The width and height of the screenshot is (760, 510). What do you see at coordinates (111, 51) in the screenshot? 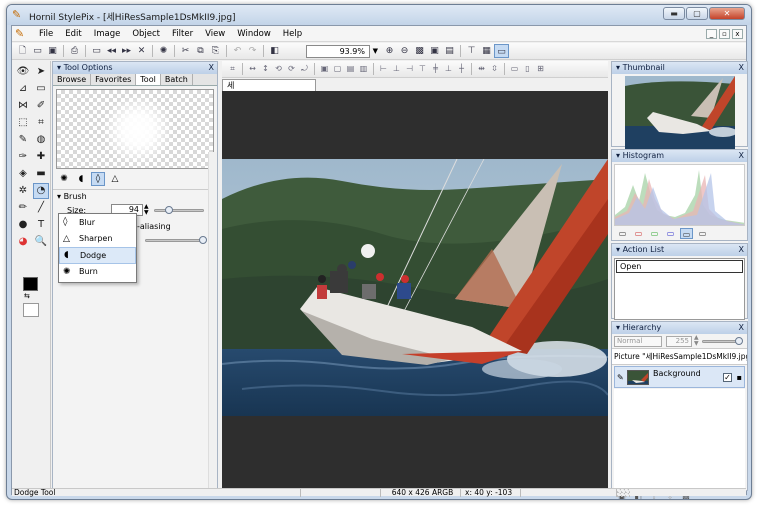
I see `previous-icon: ◂◂` at bounding box center [111, 51].